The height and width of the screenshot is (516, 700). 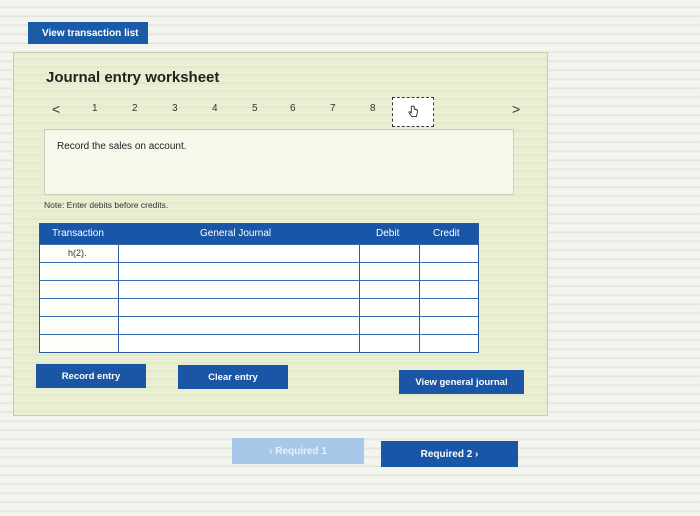 What do you see at coordinates (279, 162) in the screenshot?
I see `instruction-box: Record the sales on account.` at bounding box center [279, 162].